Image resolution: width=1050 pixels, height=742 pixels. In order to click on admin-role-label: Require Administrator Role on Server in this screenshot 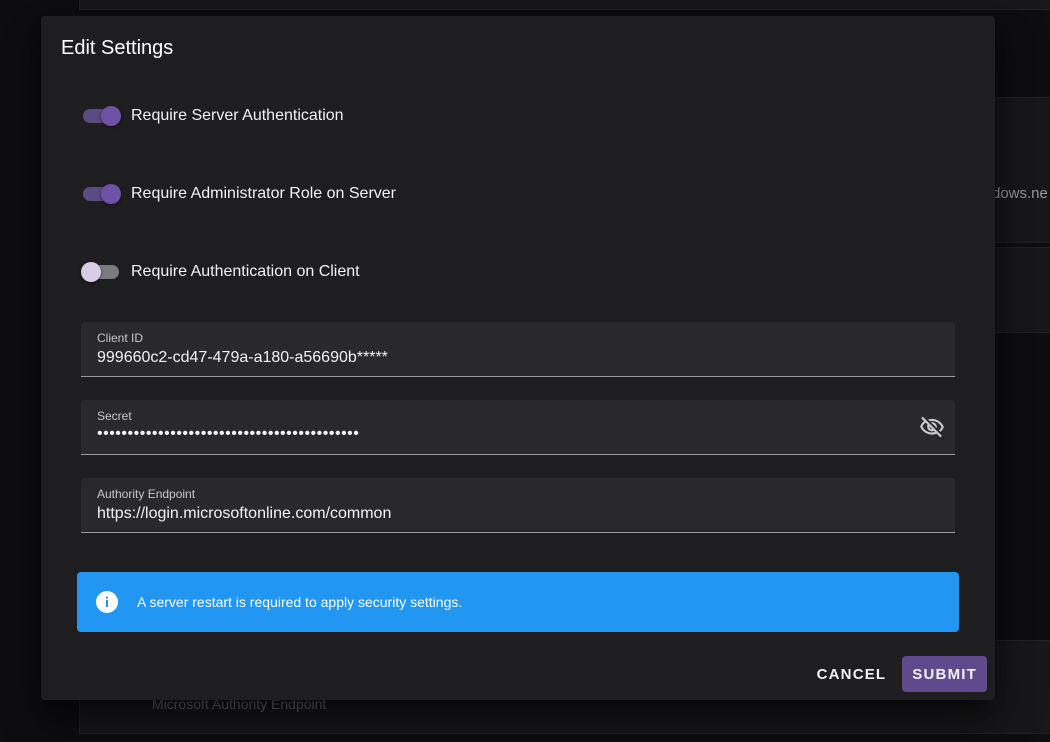, I will do `click(264, 193)`.